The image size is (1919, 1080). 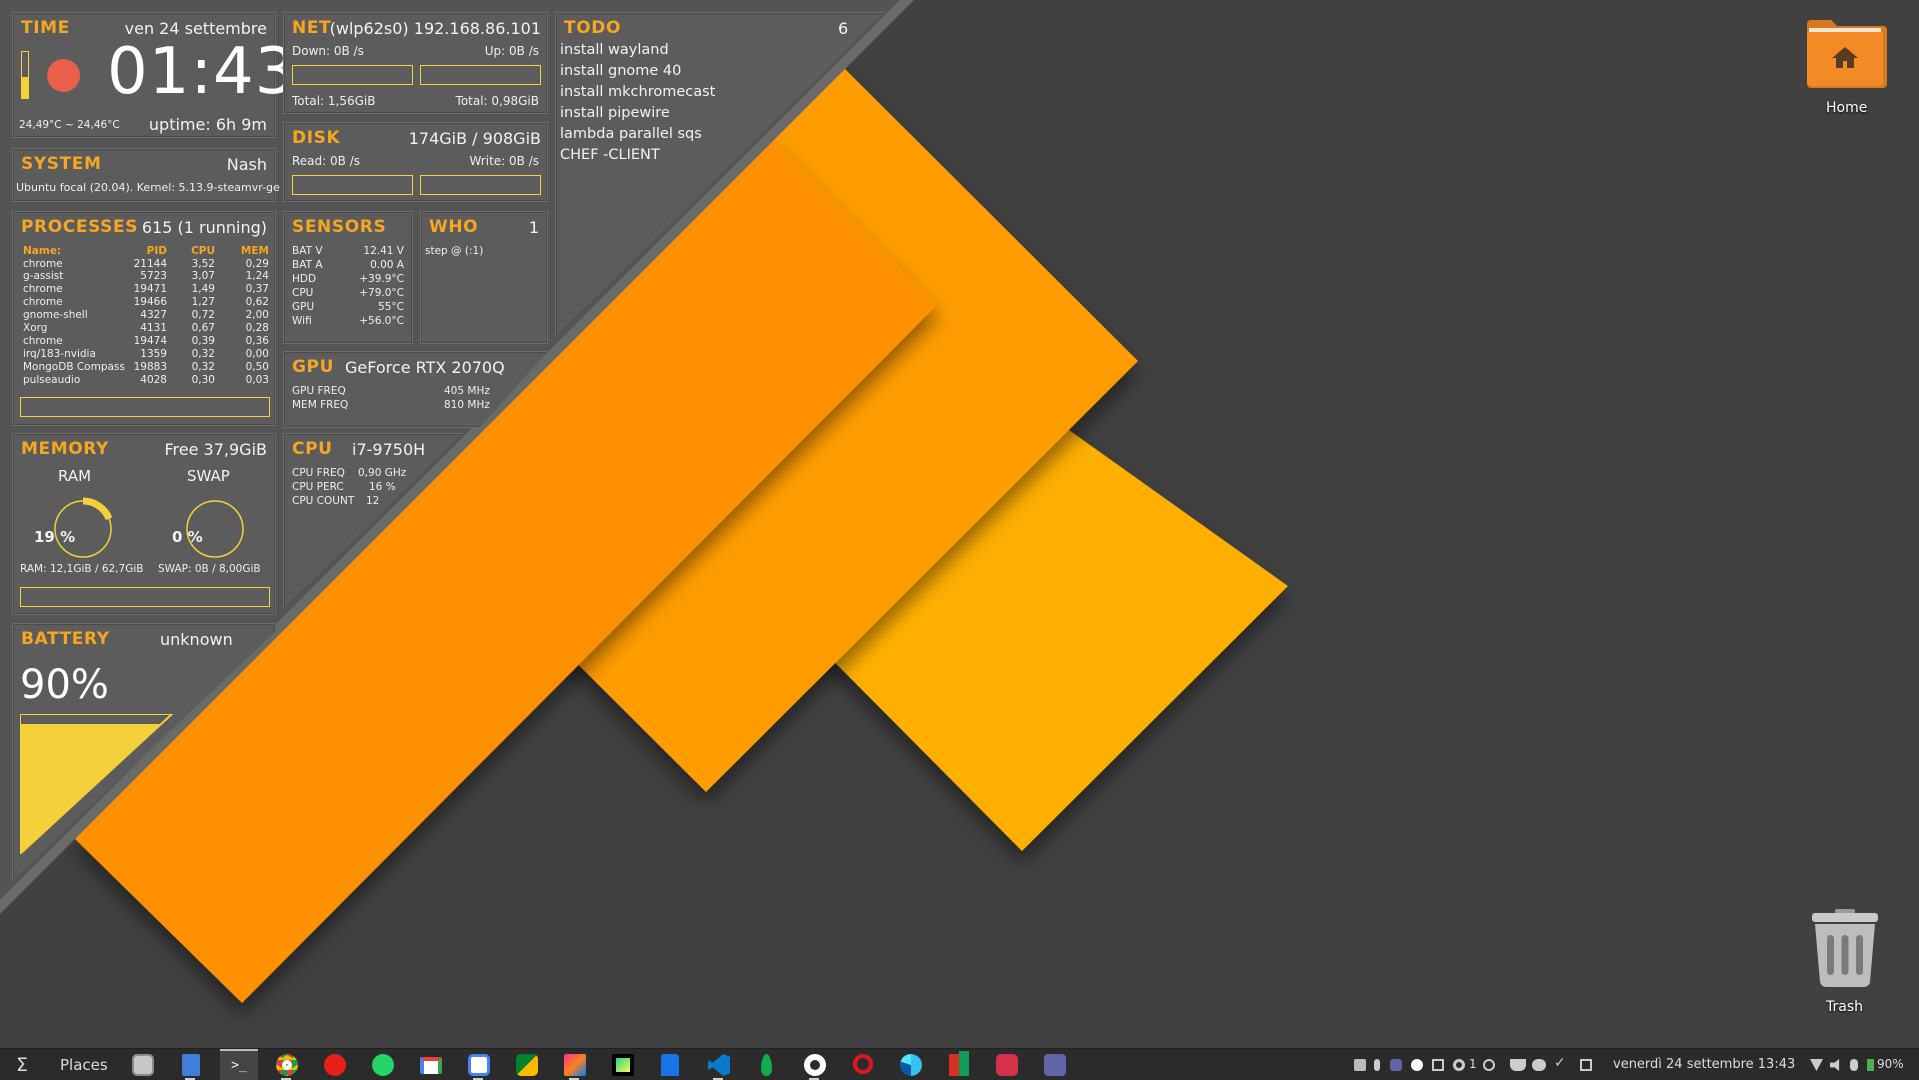 I want to click on sensor-value: 0.00 A, so click(x=387, y=265).